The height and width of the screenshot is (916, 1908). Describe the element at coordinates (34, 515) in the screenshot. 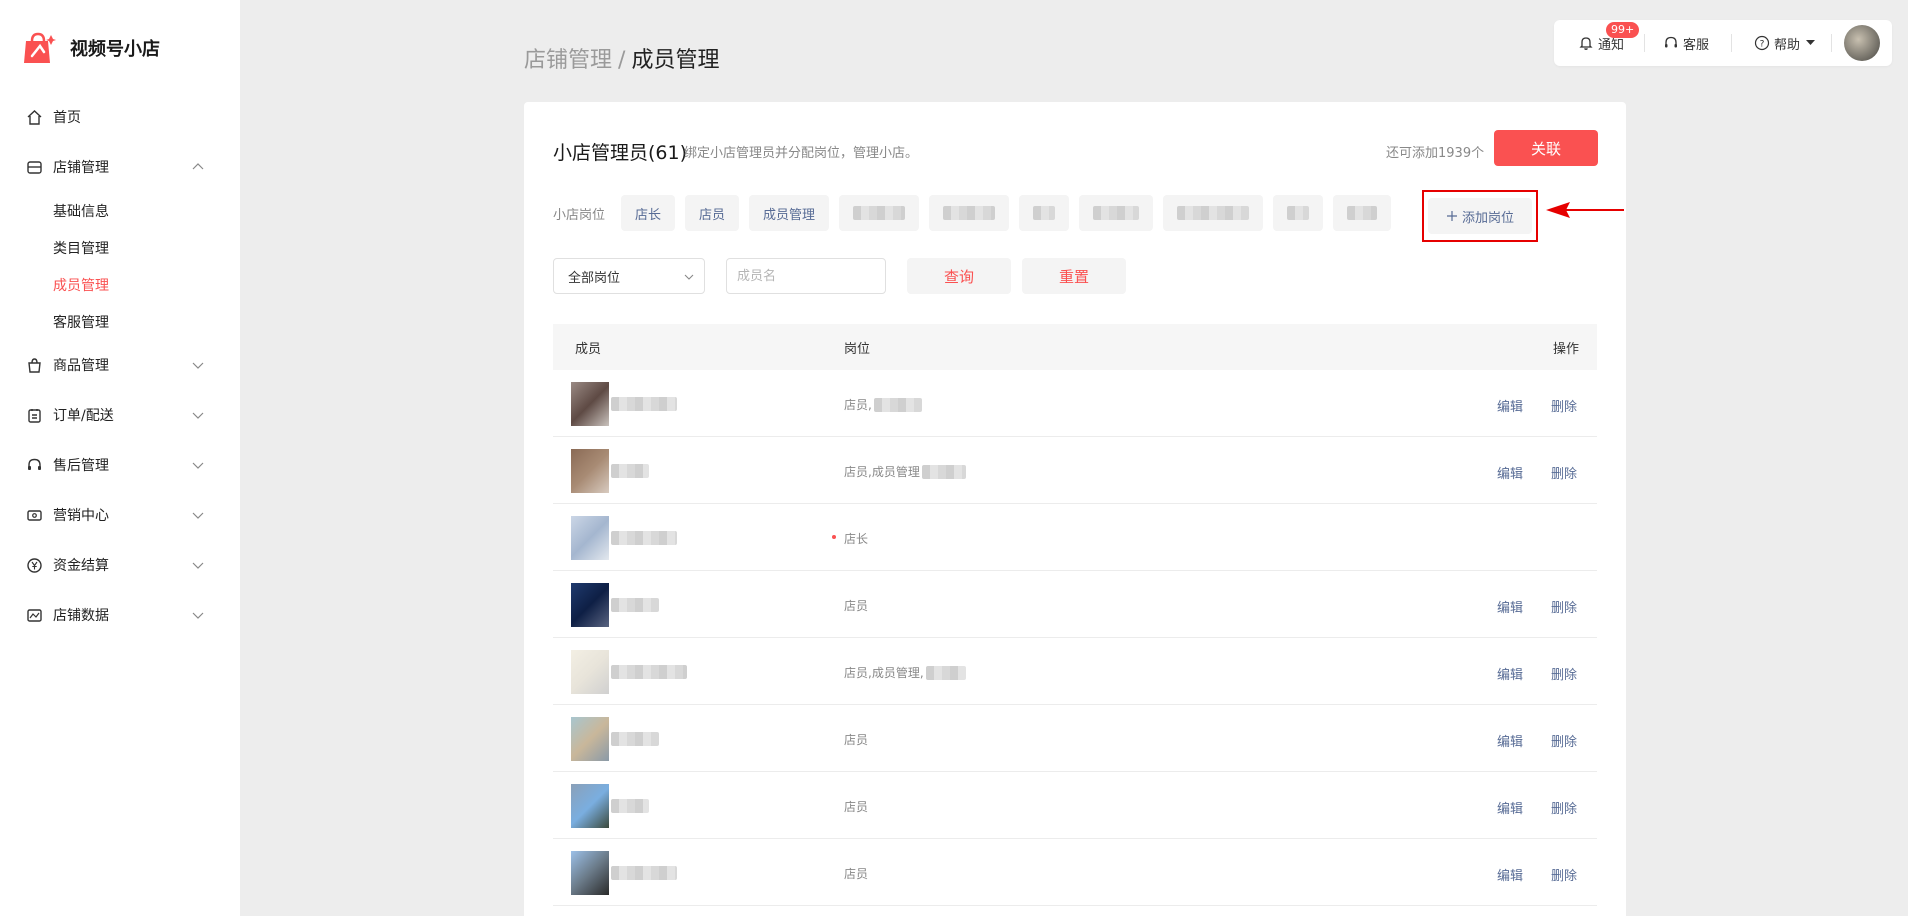

I see `ticket-icon` at that location.